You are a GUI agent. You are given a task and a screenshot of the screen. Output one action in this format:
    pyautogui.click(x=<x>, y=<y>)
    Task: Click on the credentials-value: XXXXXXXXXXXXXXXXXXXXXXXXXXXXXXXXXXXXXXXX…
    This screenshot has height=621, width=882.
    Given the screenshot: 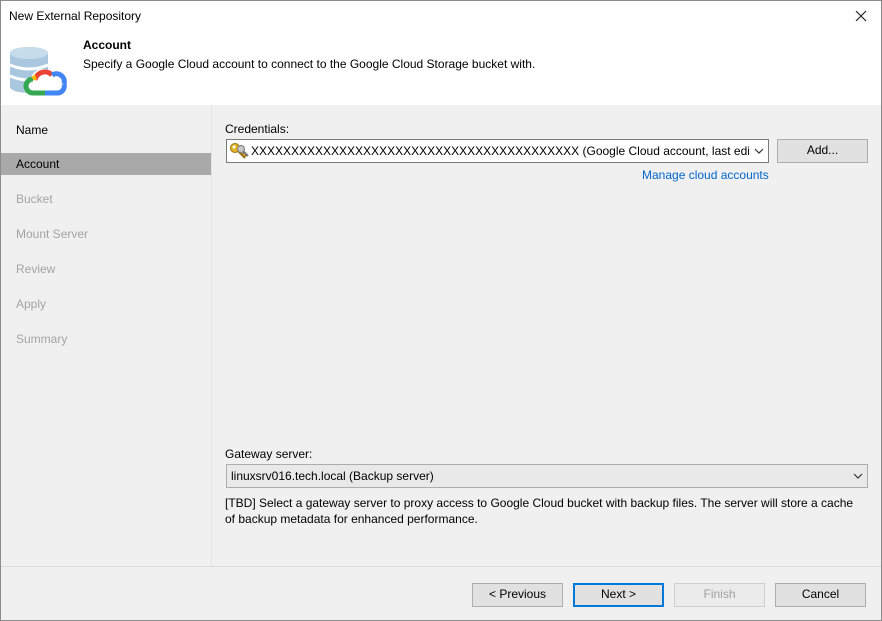 What is the action you would take?
    pyautogui.click(x=500, y=151)
    